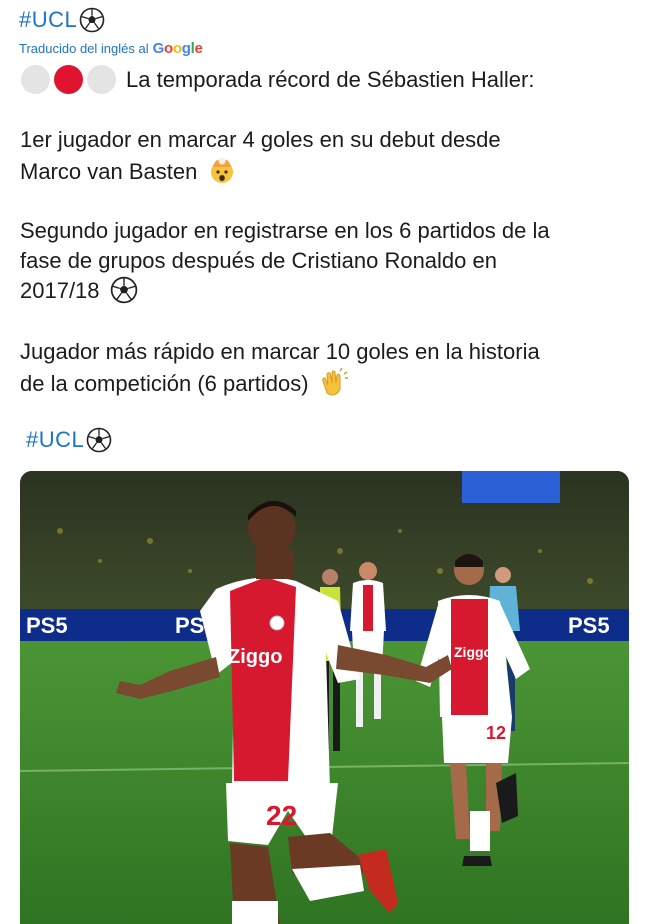 This screenshot has height=924, width=652. Describe the element at coordinates (330, 79) in the screenshot. I see `headline-text: La temporada récord de Sébastien Haller:` at that location.